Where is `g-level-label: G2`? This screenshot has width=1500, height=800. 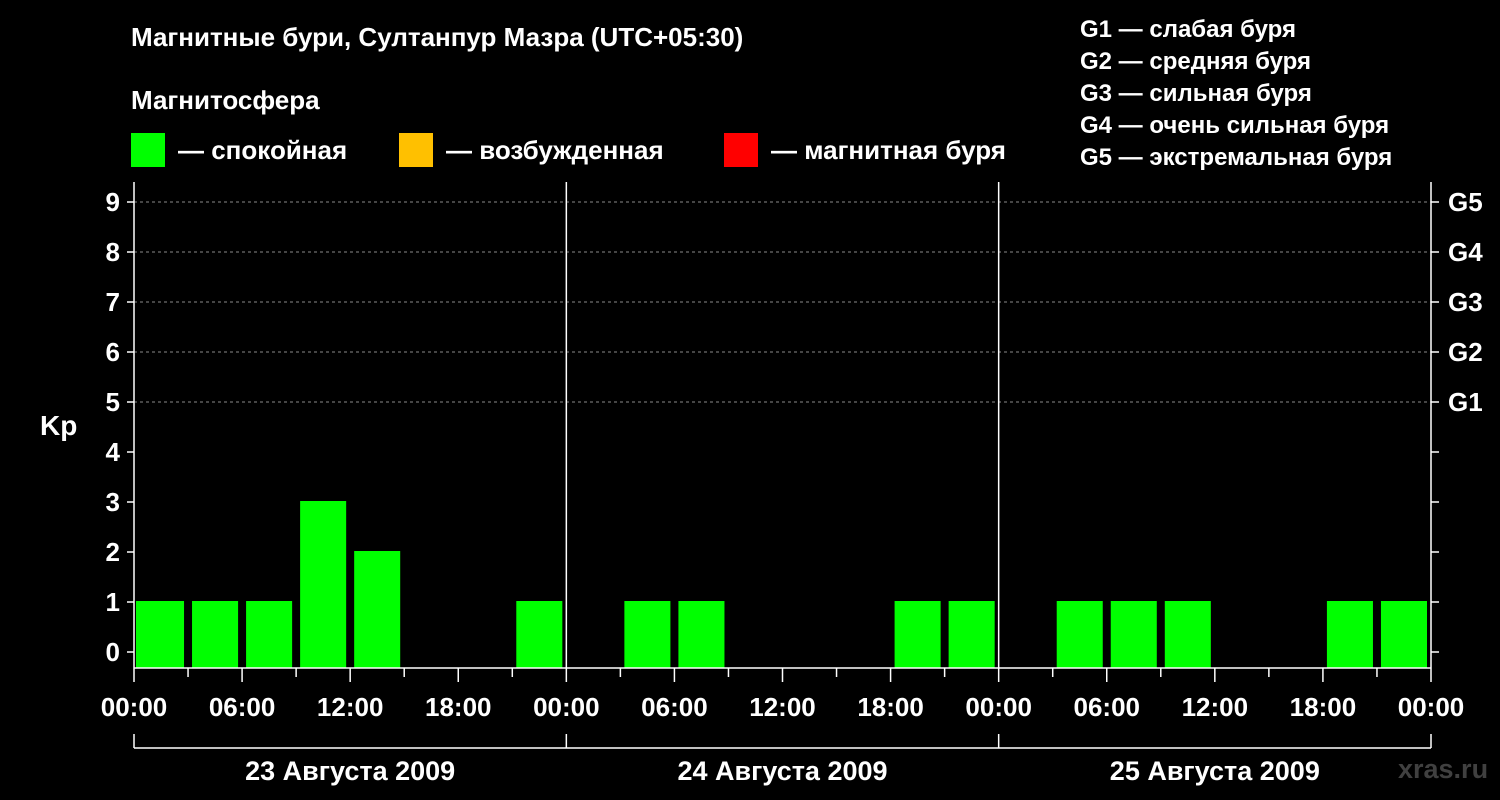
g-level-label: G2 is located at coordinates (1465, 352).